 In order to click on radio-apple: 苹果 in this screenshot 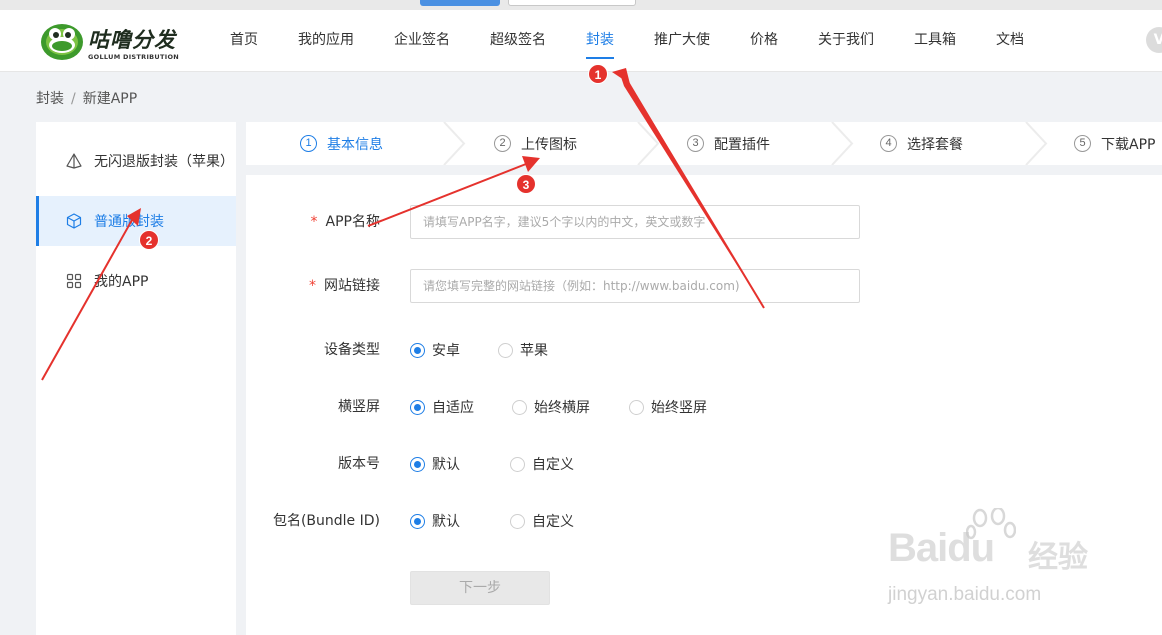, I will do `click(523, 350)`.